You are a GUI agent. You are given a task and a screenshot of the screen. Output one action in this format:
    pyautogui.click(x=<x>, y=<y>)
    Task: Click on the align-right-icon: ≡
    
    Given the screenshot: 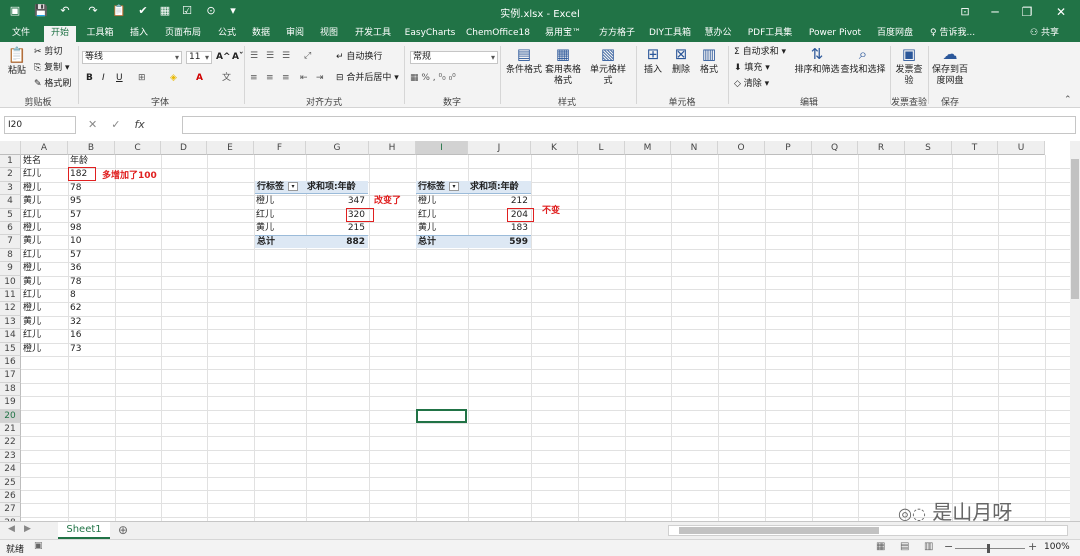 What is the action you would take?
    pyautogui.click(x=286, y=78)
    